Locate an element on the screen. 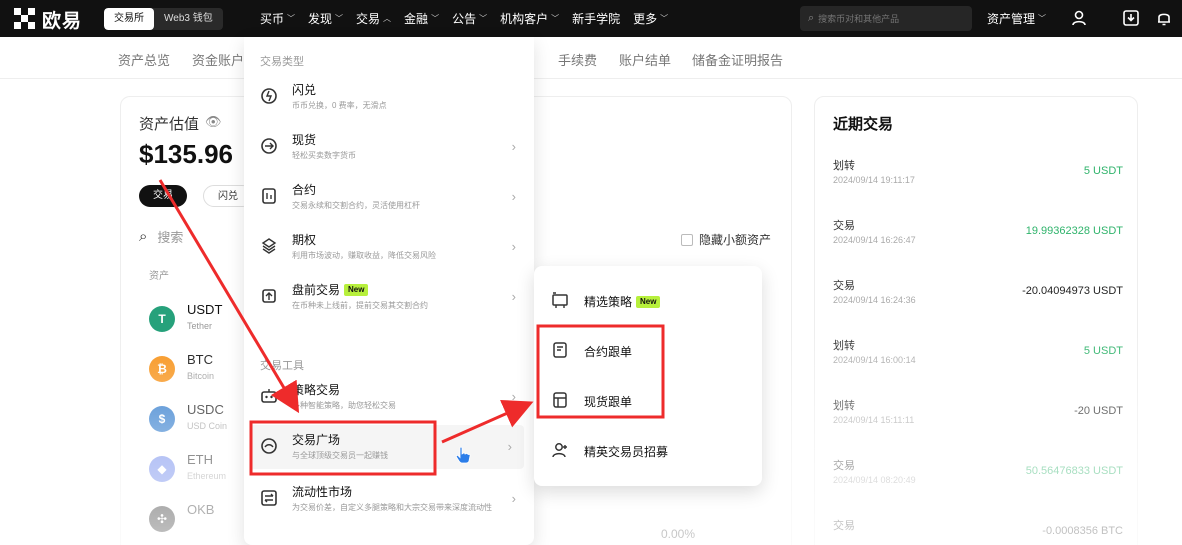 Image resolution: width=1182 pixels, height=545 pixels. trade-row: 交易 2024/09/14 08:20:49 50.56476833 USDT is located at coordinates (978, 477).